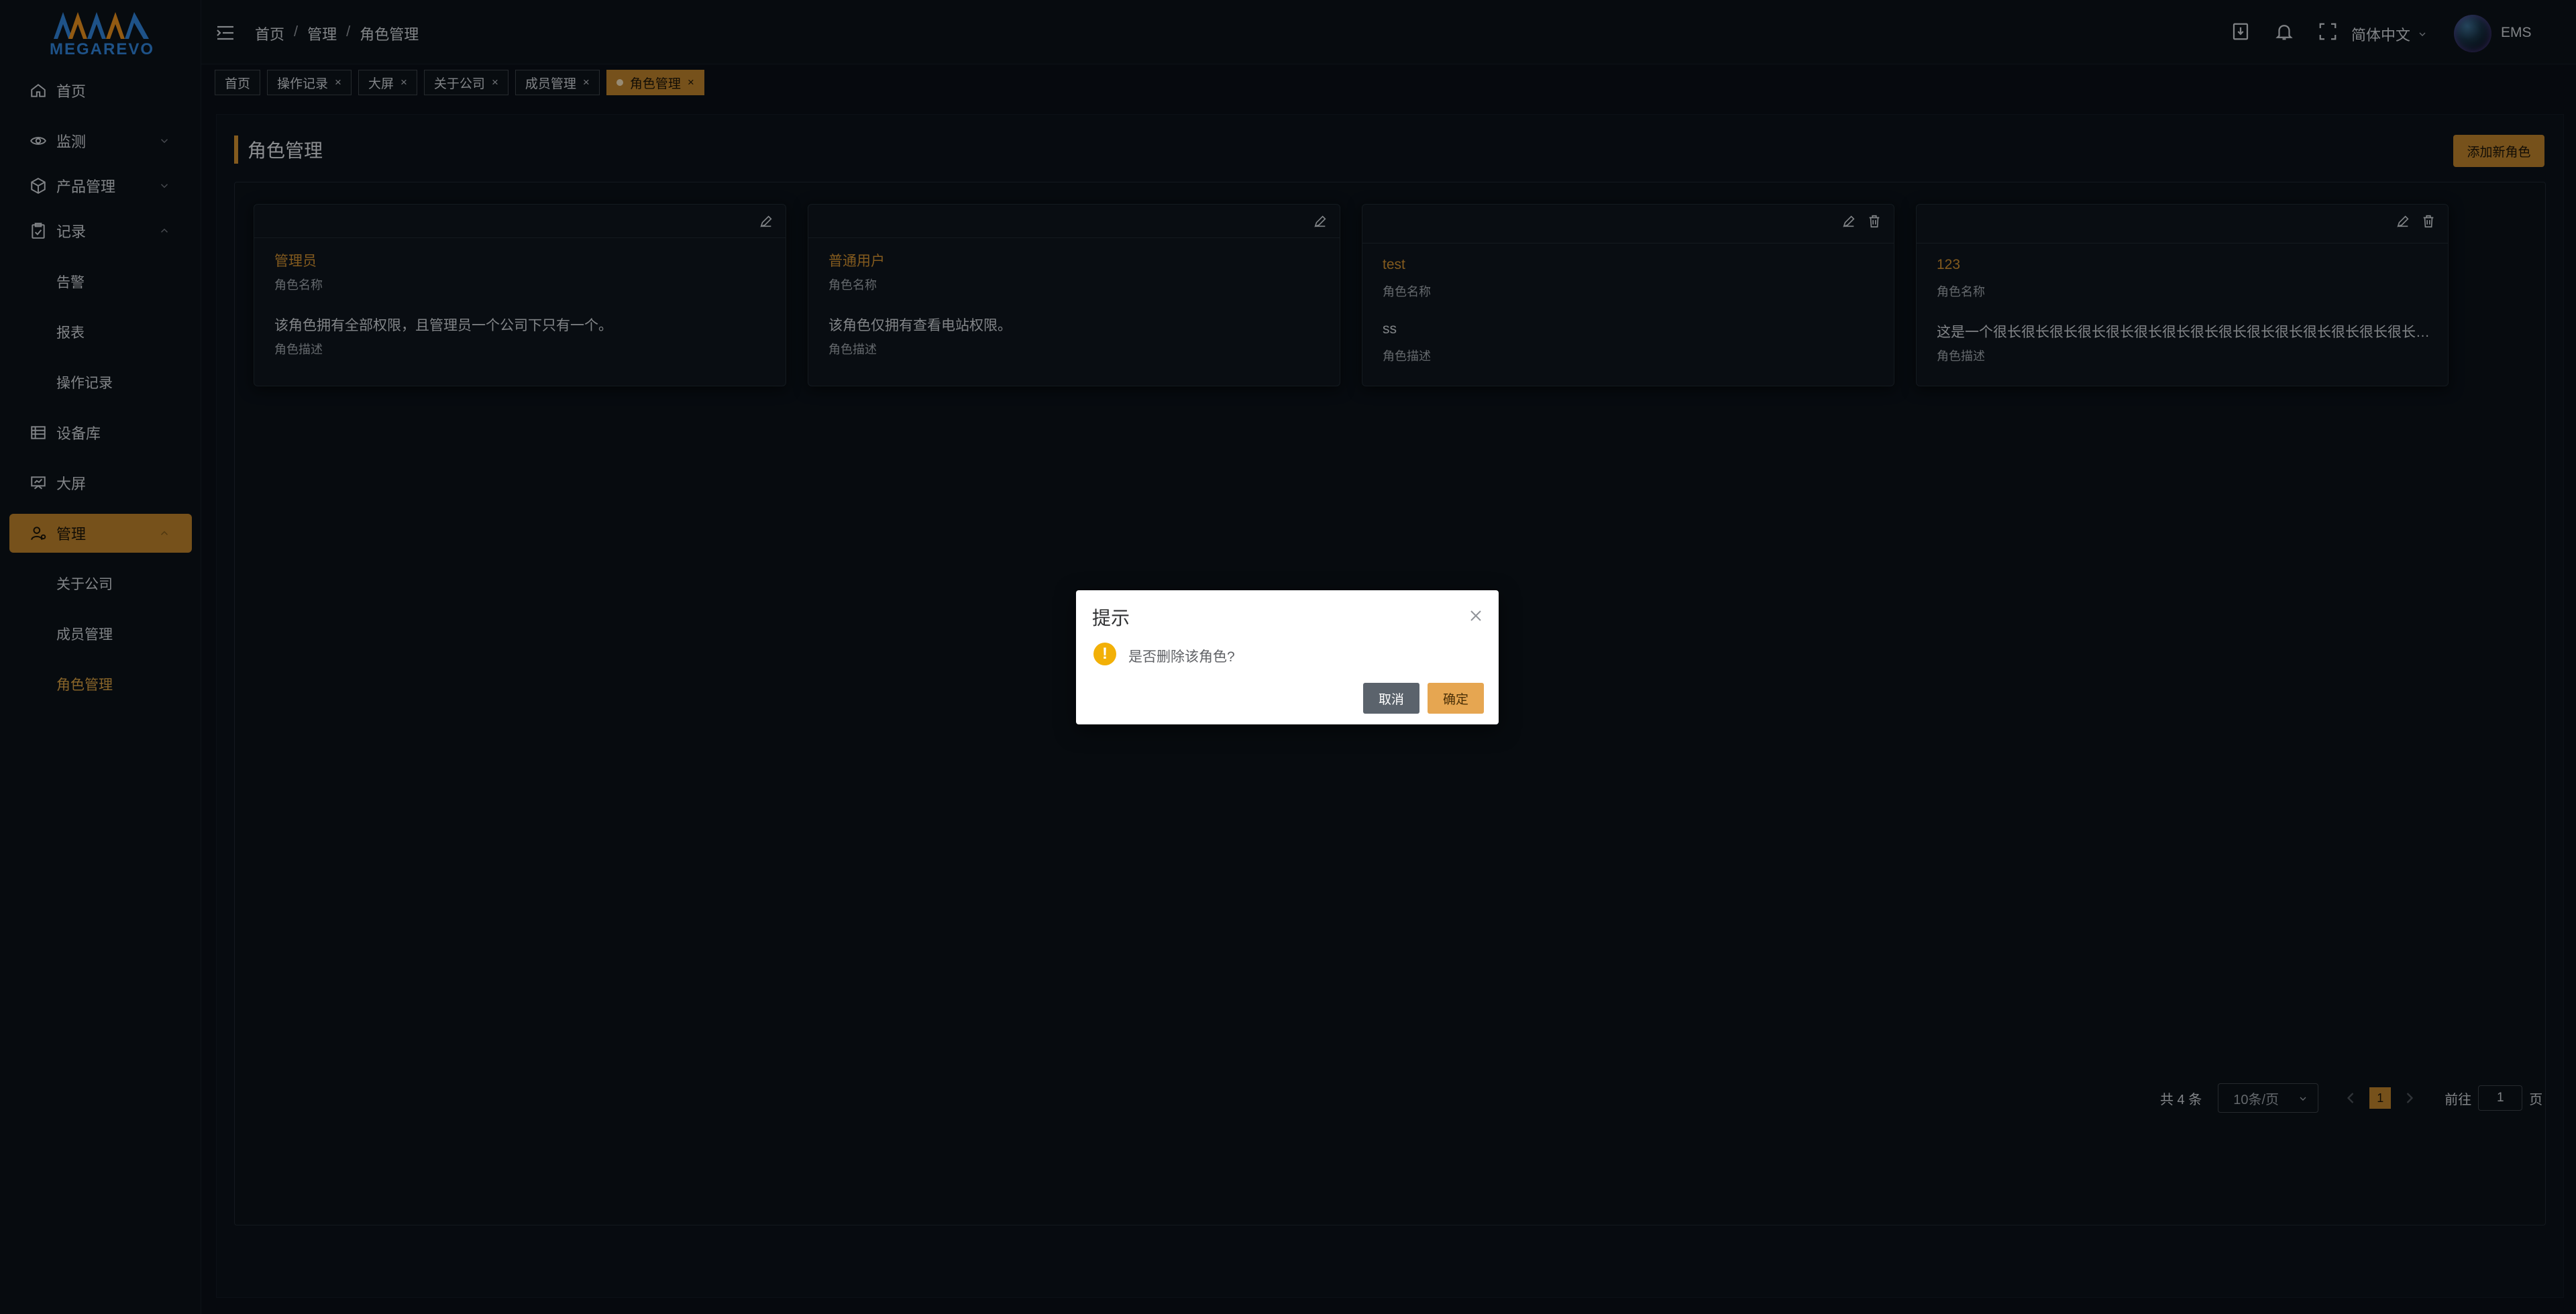  What do you see at coordinates (1476, 616) in the screenshot?
I see `close-icon` at bounding box center [1476, 616].